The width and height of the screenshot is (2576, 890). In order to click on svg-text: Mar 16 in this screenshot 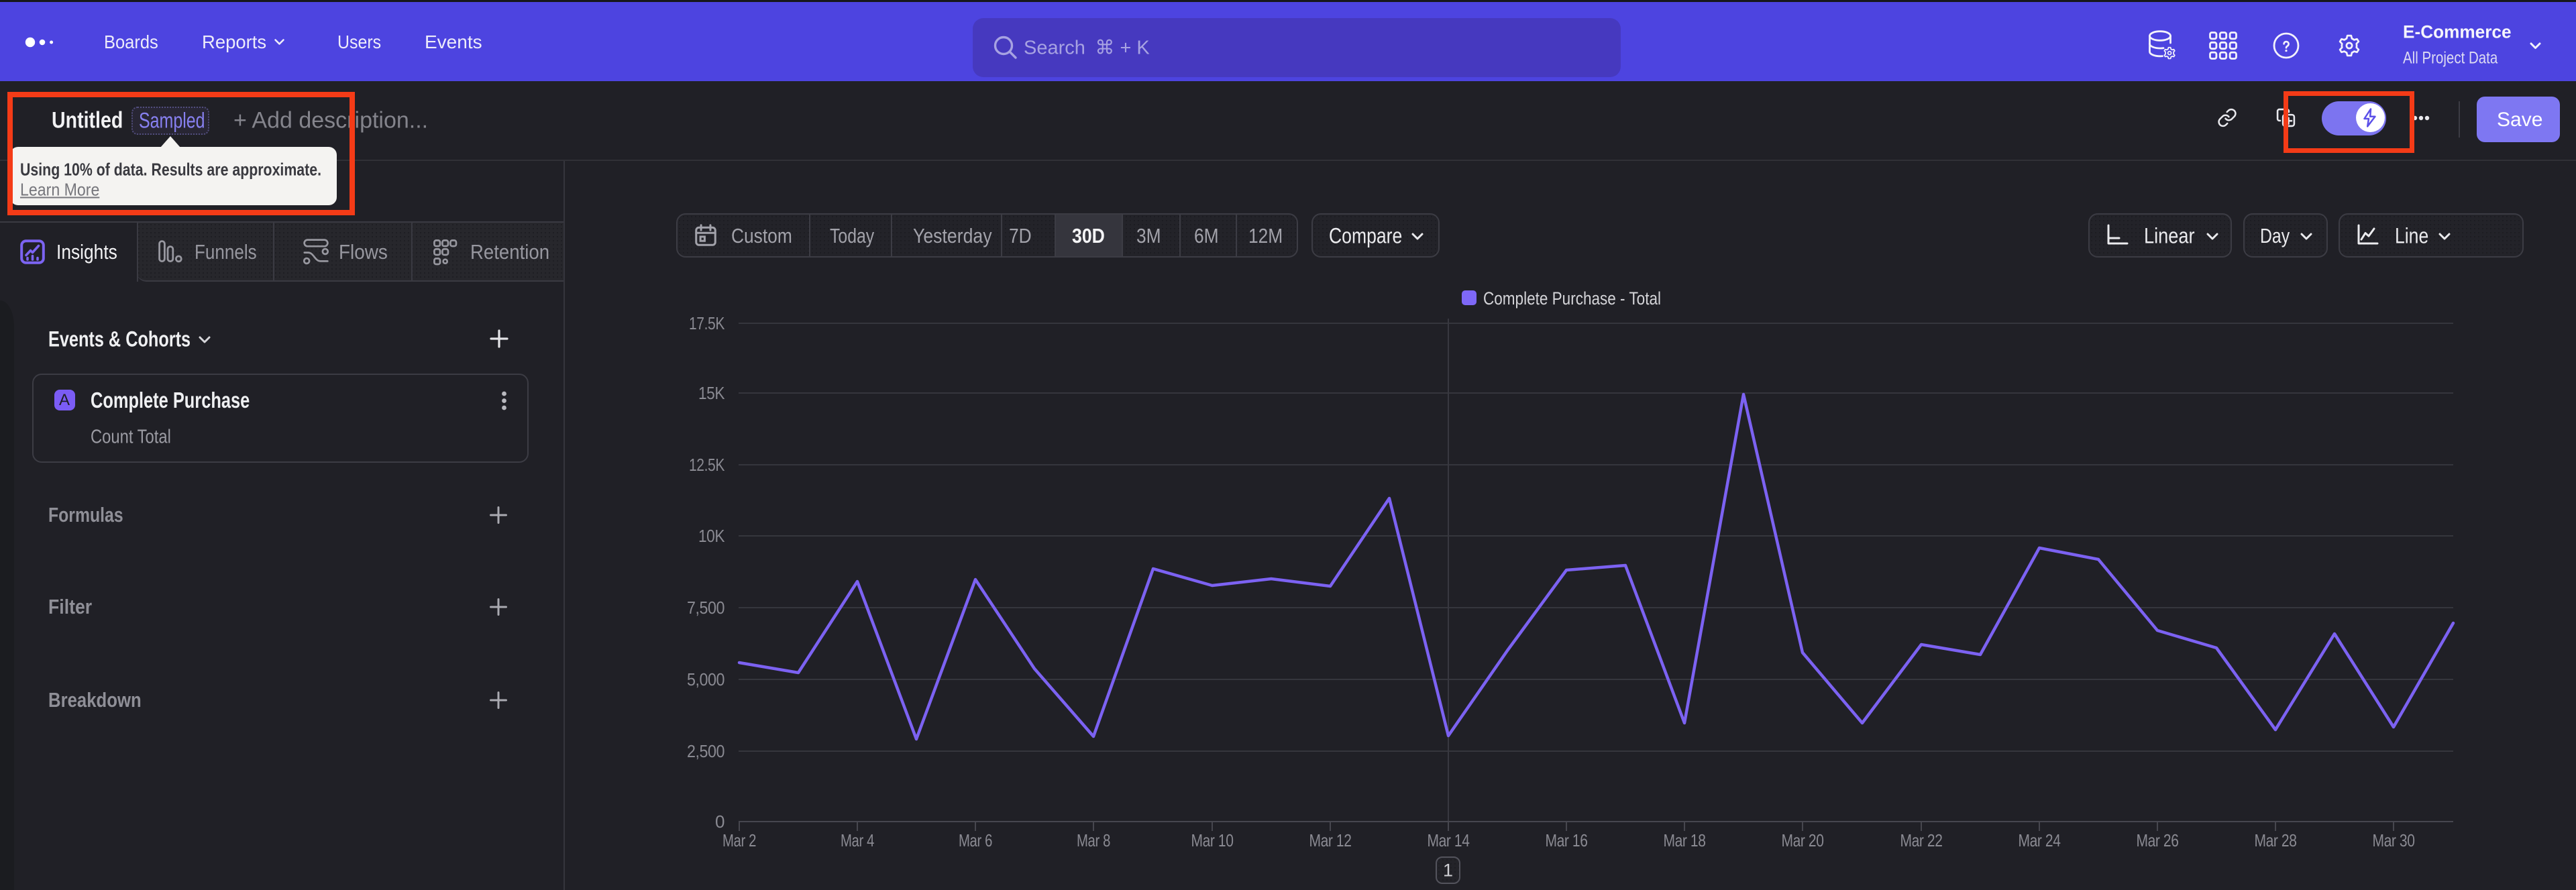, I will do `click(1567, 840)`.